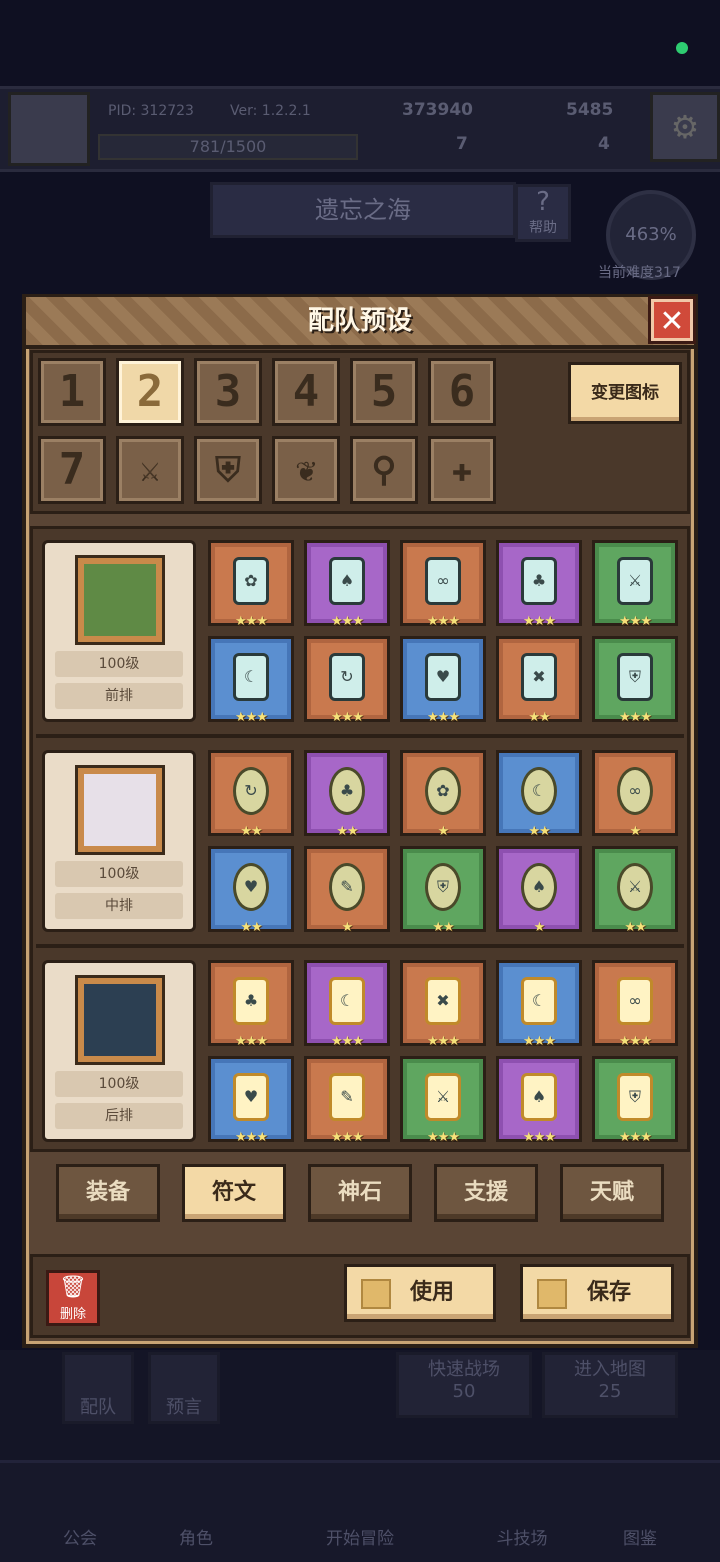  What do you see at coordinates (443, 1096) in the screenshot?
I see `rune-glyph: ⚔` at bounding box center [443, 1096].